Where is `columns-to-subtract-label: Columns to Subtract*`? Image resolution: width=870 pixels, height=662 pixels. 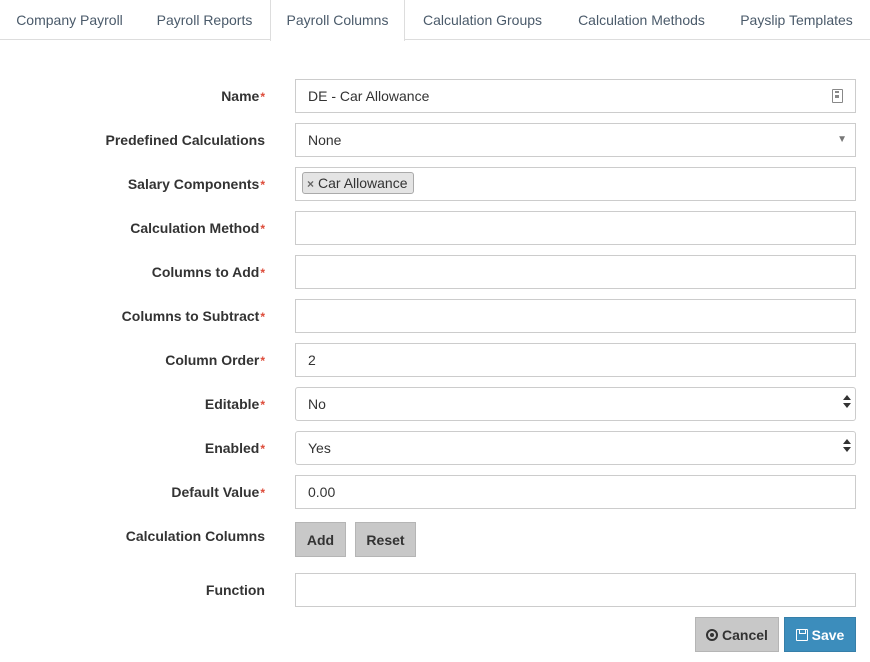
columns-to-subtract-label: Columns to Subtract* is located at coordinates (193, 316).